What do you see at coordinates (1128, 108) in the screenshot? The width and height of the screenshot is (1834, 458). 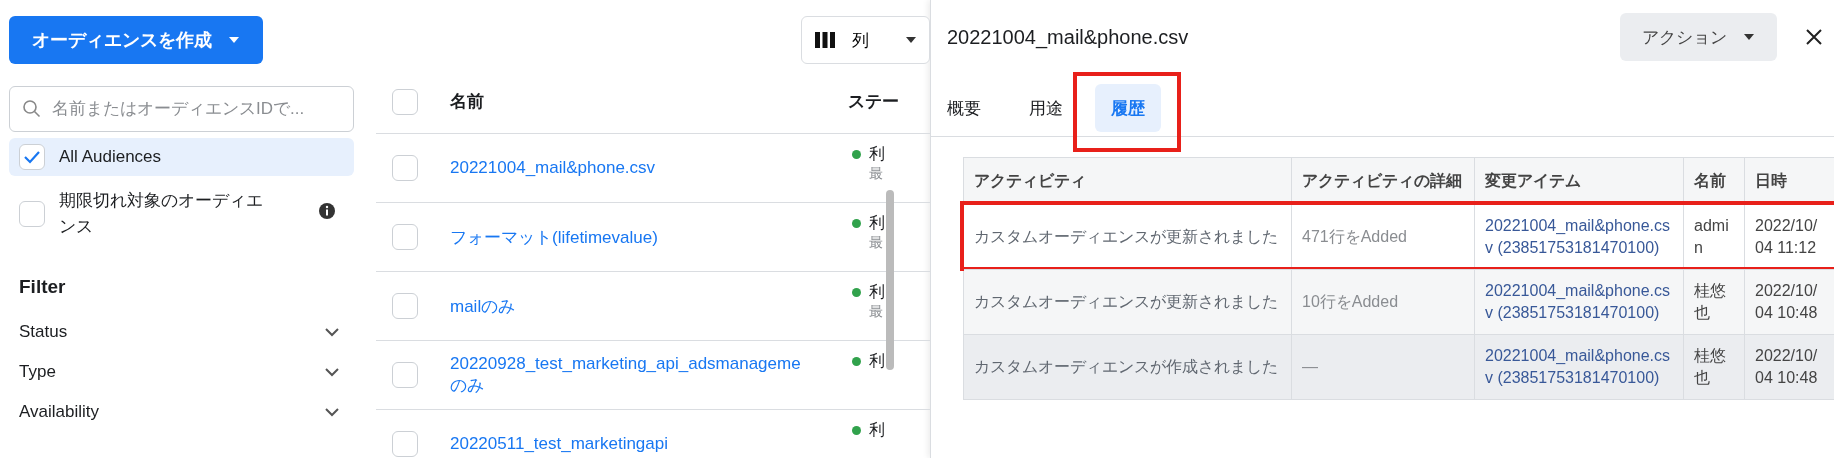 I see `tab: 履歴` at bounding box center [1128, 108].